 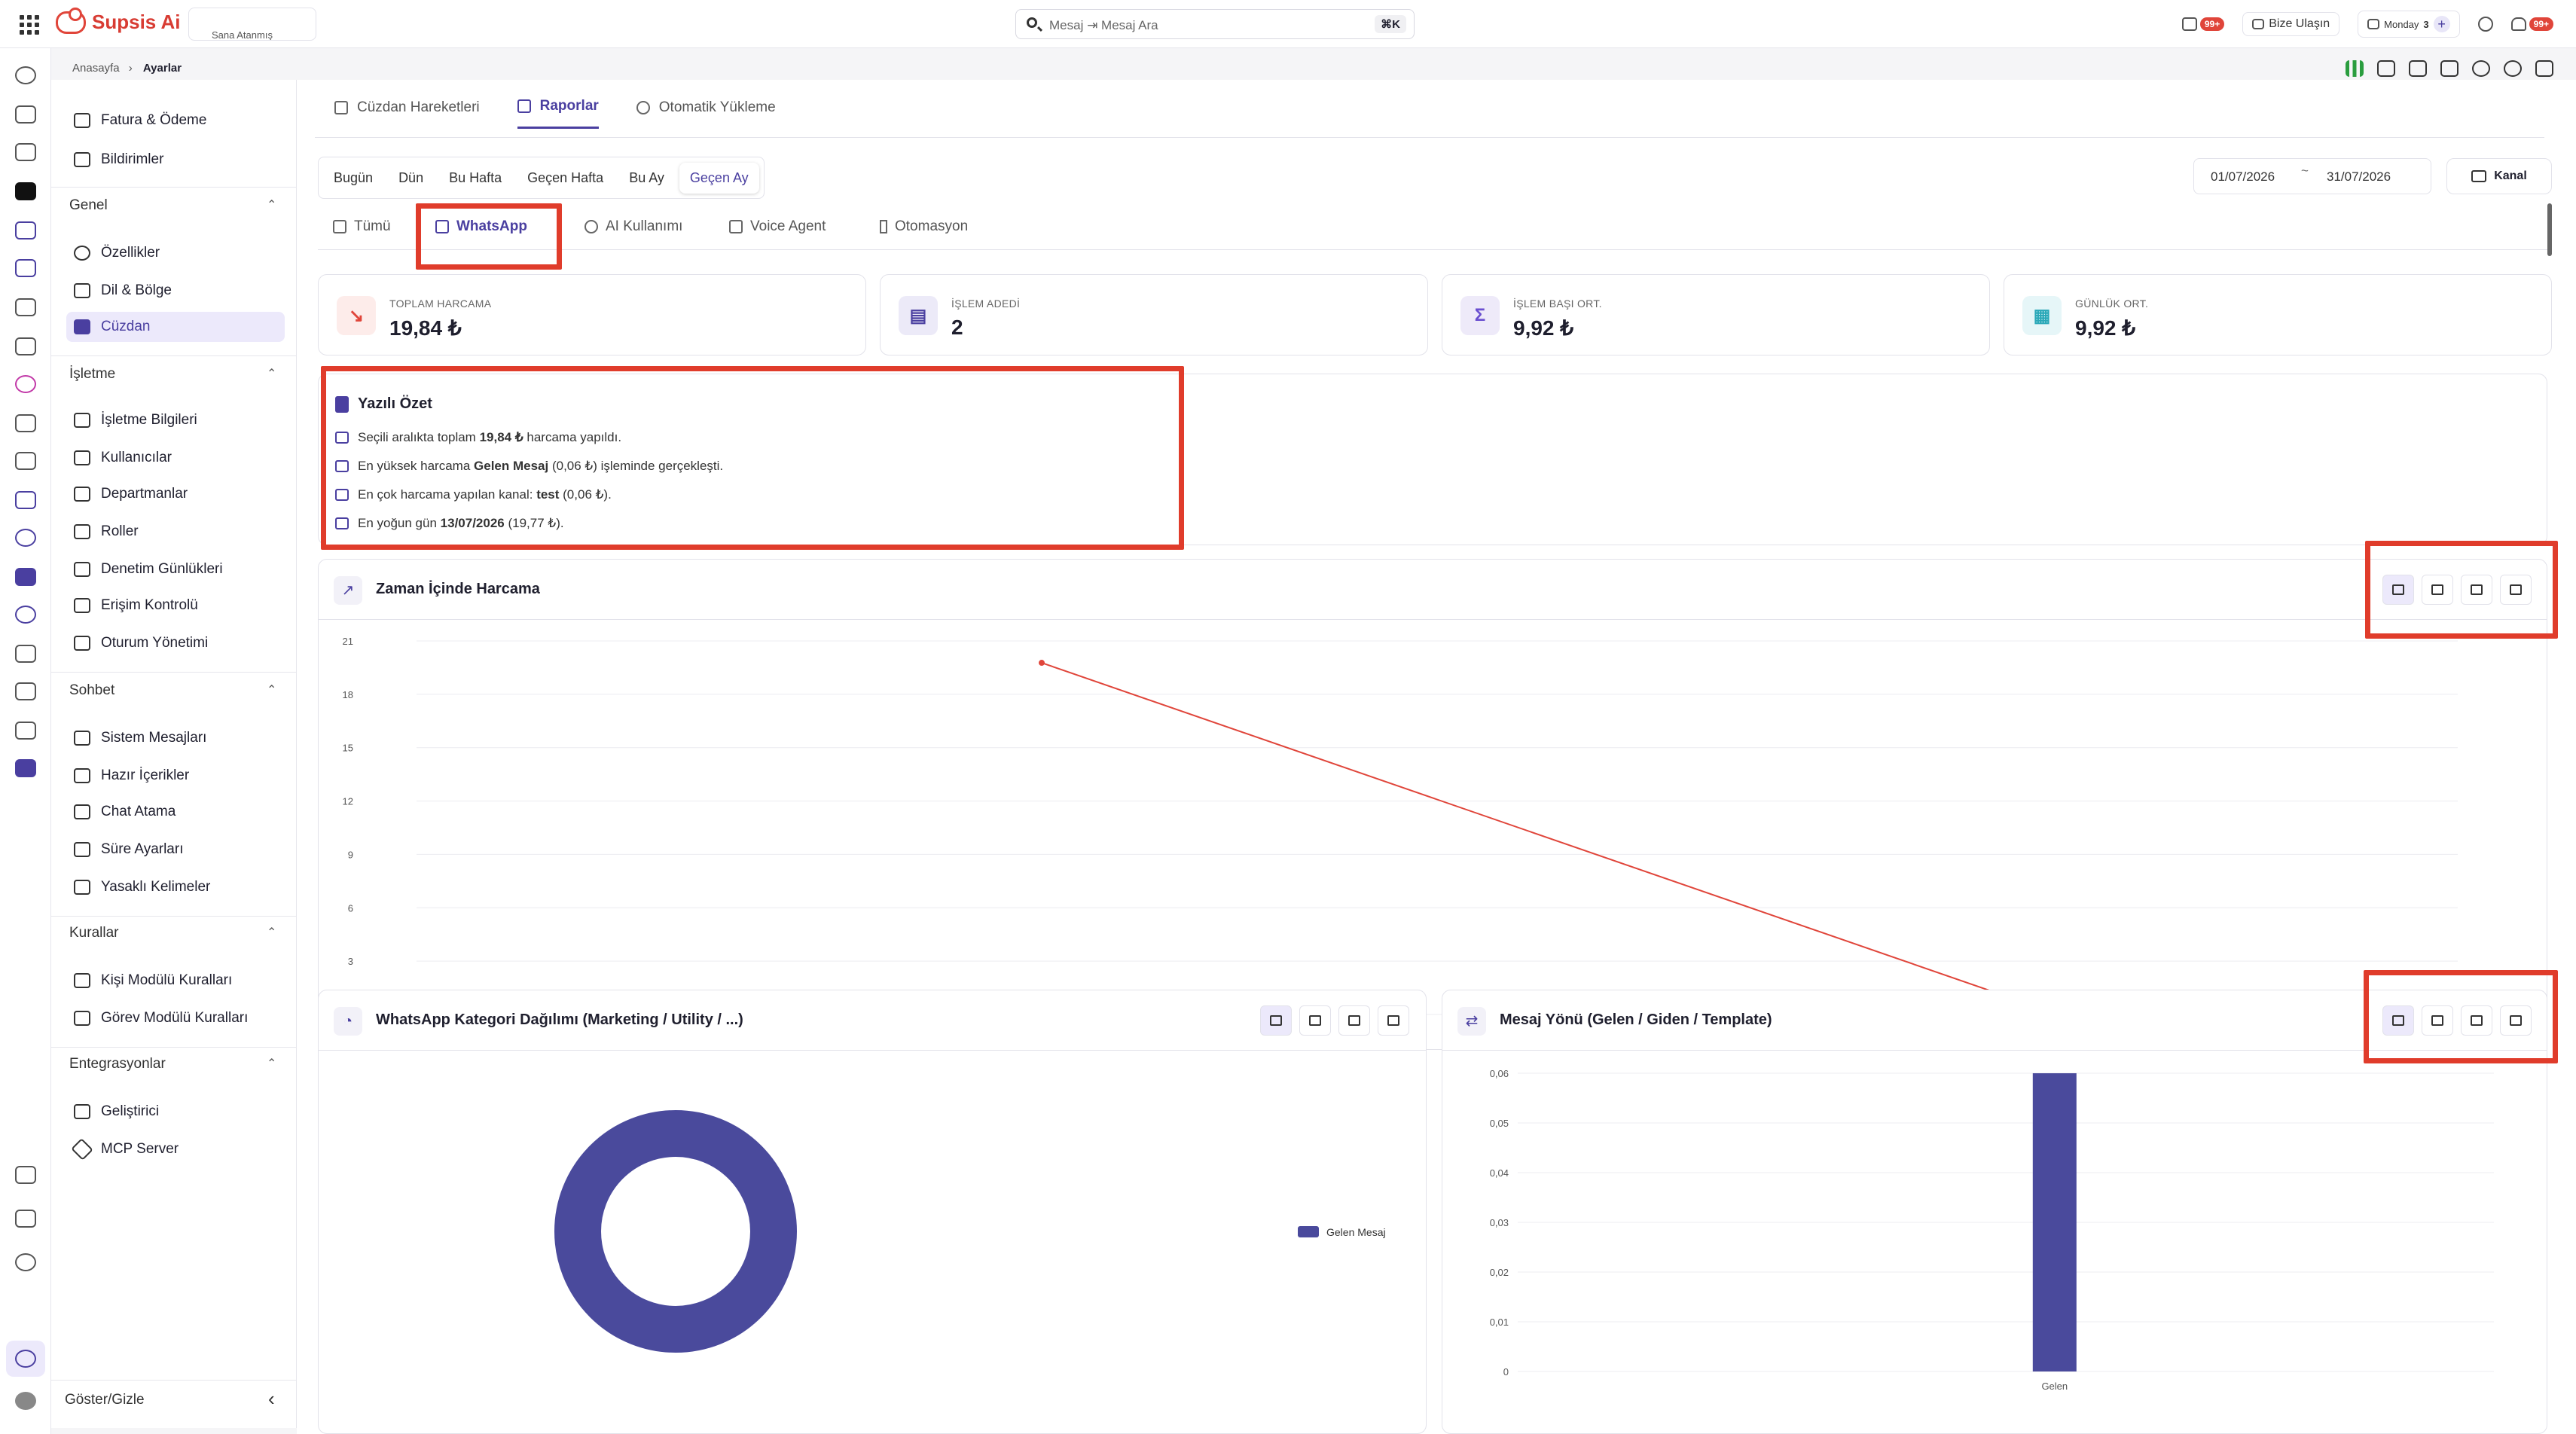 I want to click on tab-wallet-transactions: Cüzdan Hareketleri, so click(x=407, y=113).